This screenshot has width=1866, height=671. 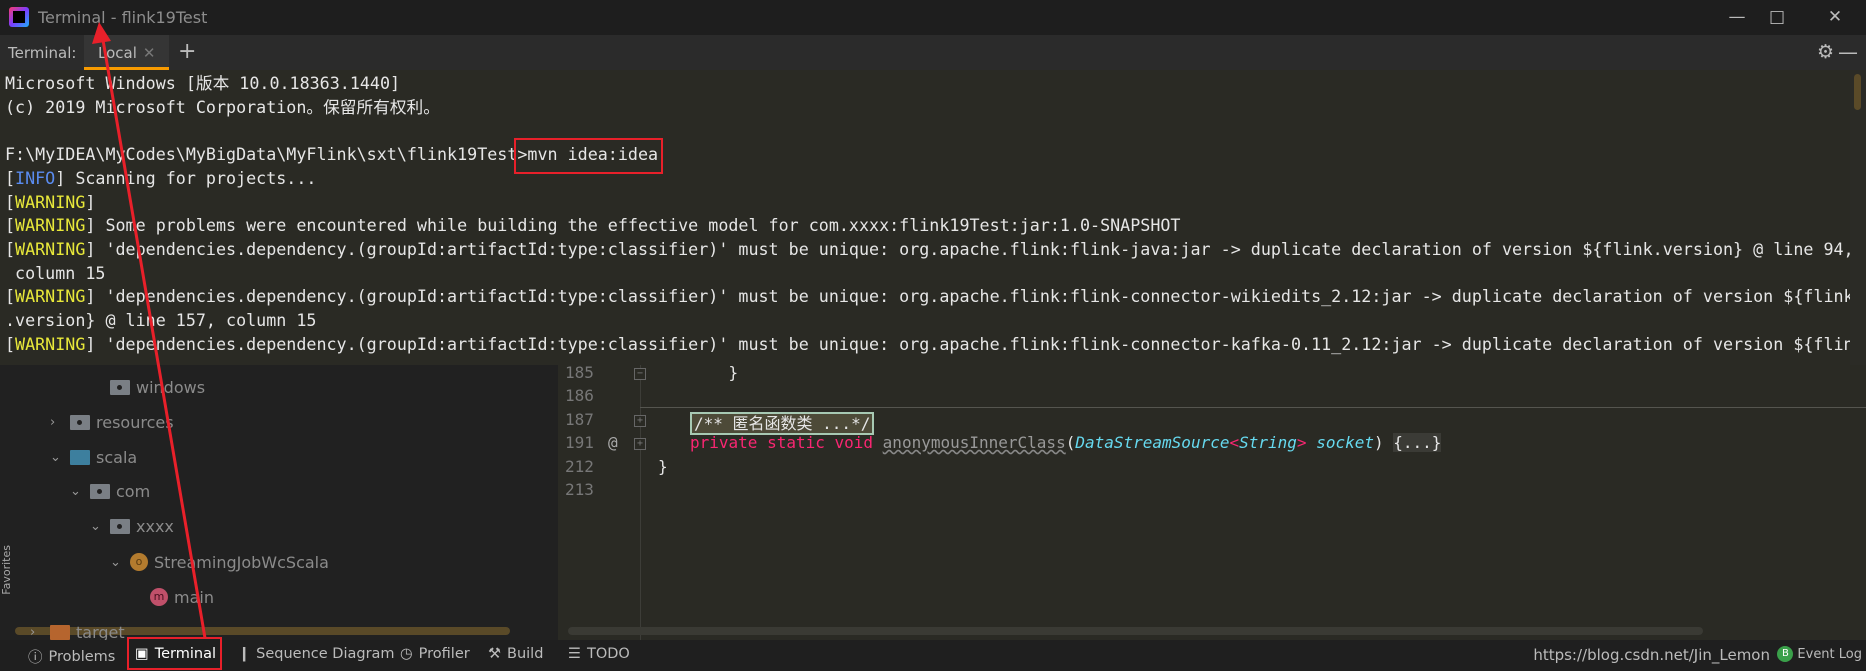 I want to click on tree-item-main: m main, so click(x=172, y=597).